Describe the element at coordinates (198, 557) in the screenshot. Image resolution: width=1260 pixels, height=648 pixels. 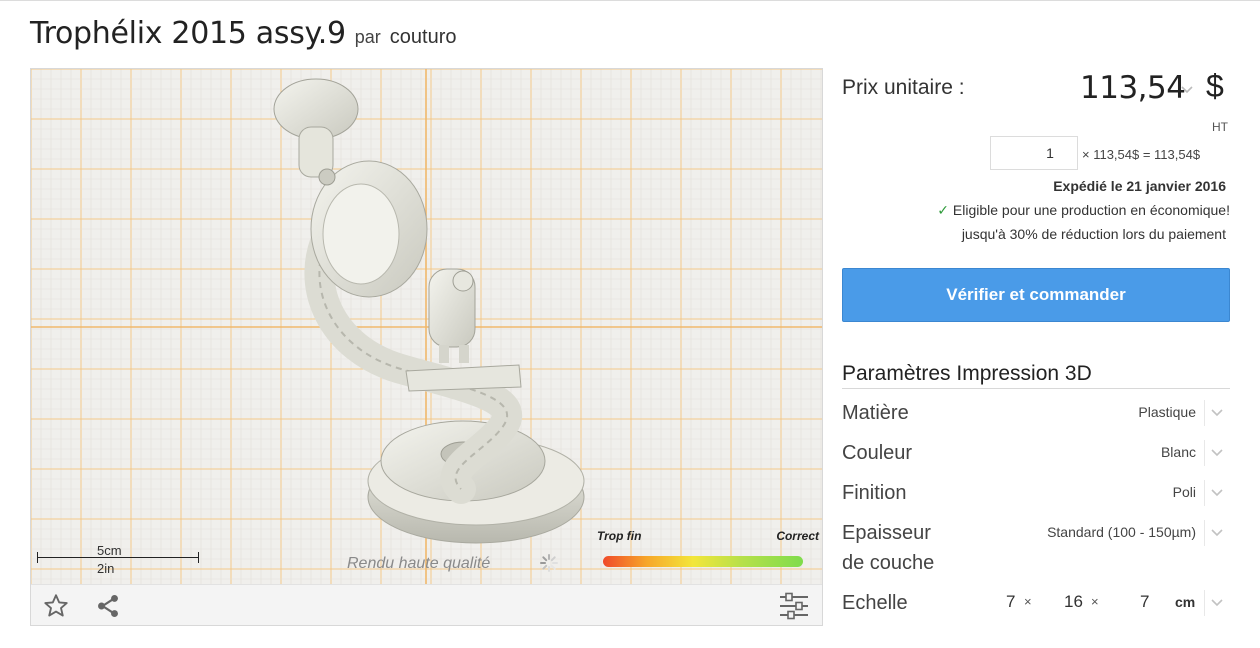
I see `scale-tick-right` at that location.